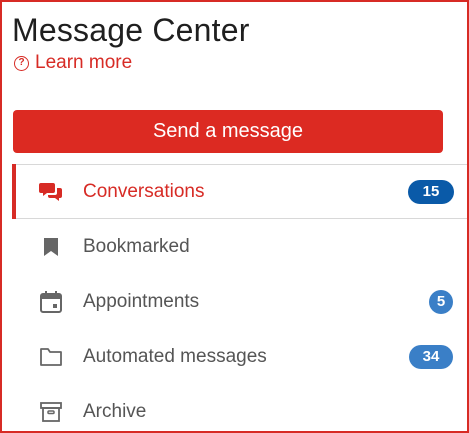 This screenshot has height=433, width=469. Describe the element at coordinates (51, 247) in the screenshot. I see `bookmark-icon` at that location.